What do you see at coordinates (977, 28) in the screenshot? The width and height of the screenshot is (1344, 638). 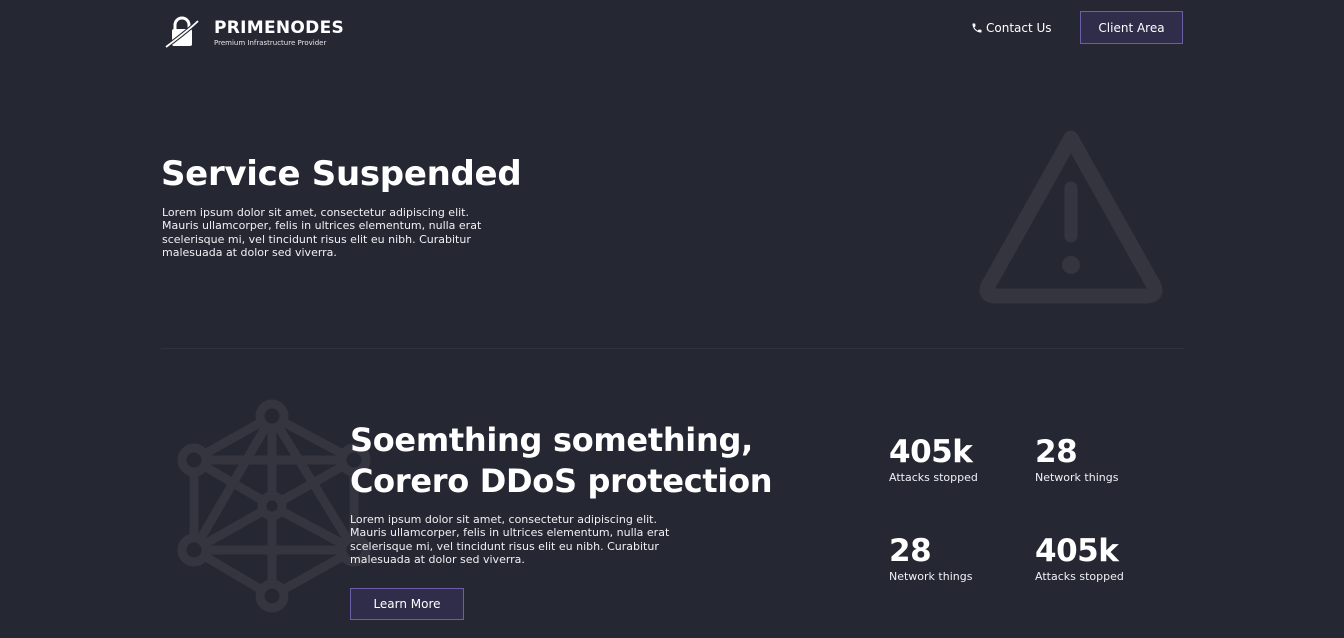 I see `phone-icon` at bounding box center [977, 28].